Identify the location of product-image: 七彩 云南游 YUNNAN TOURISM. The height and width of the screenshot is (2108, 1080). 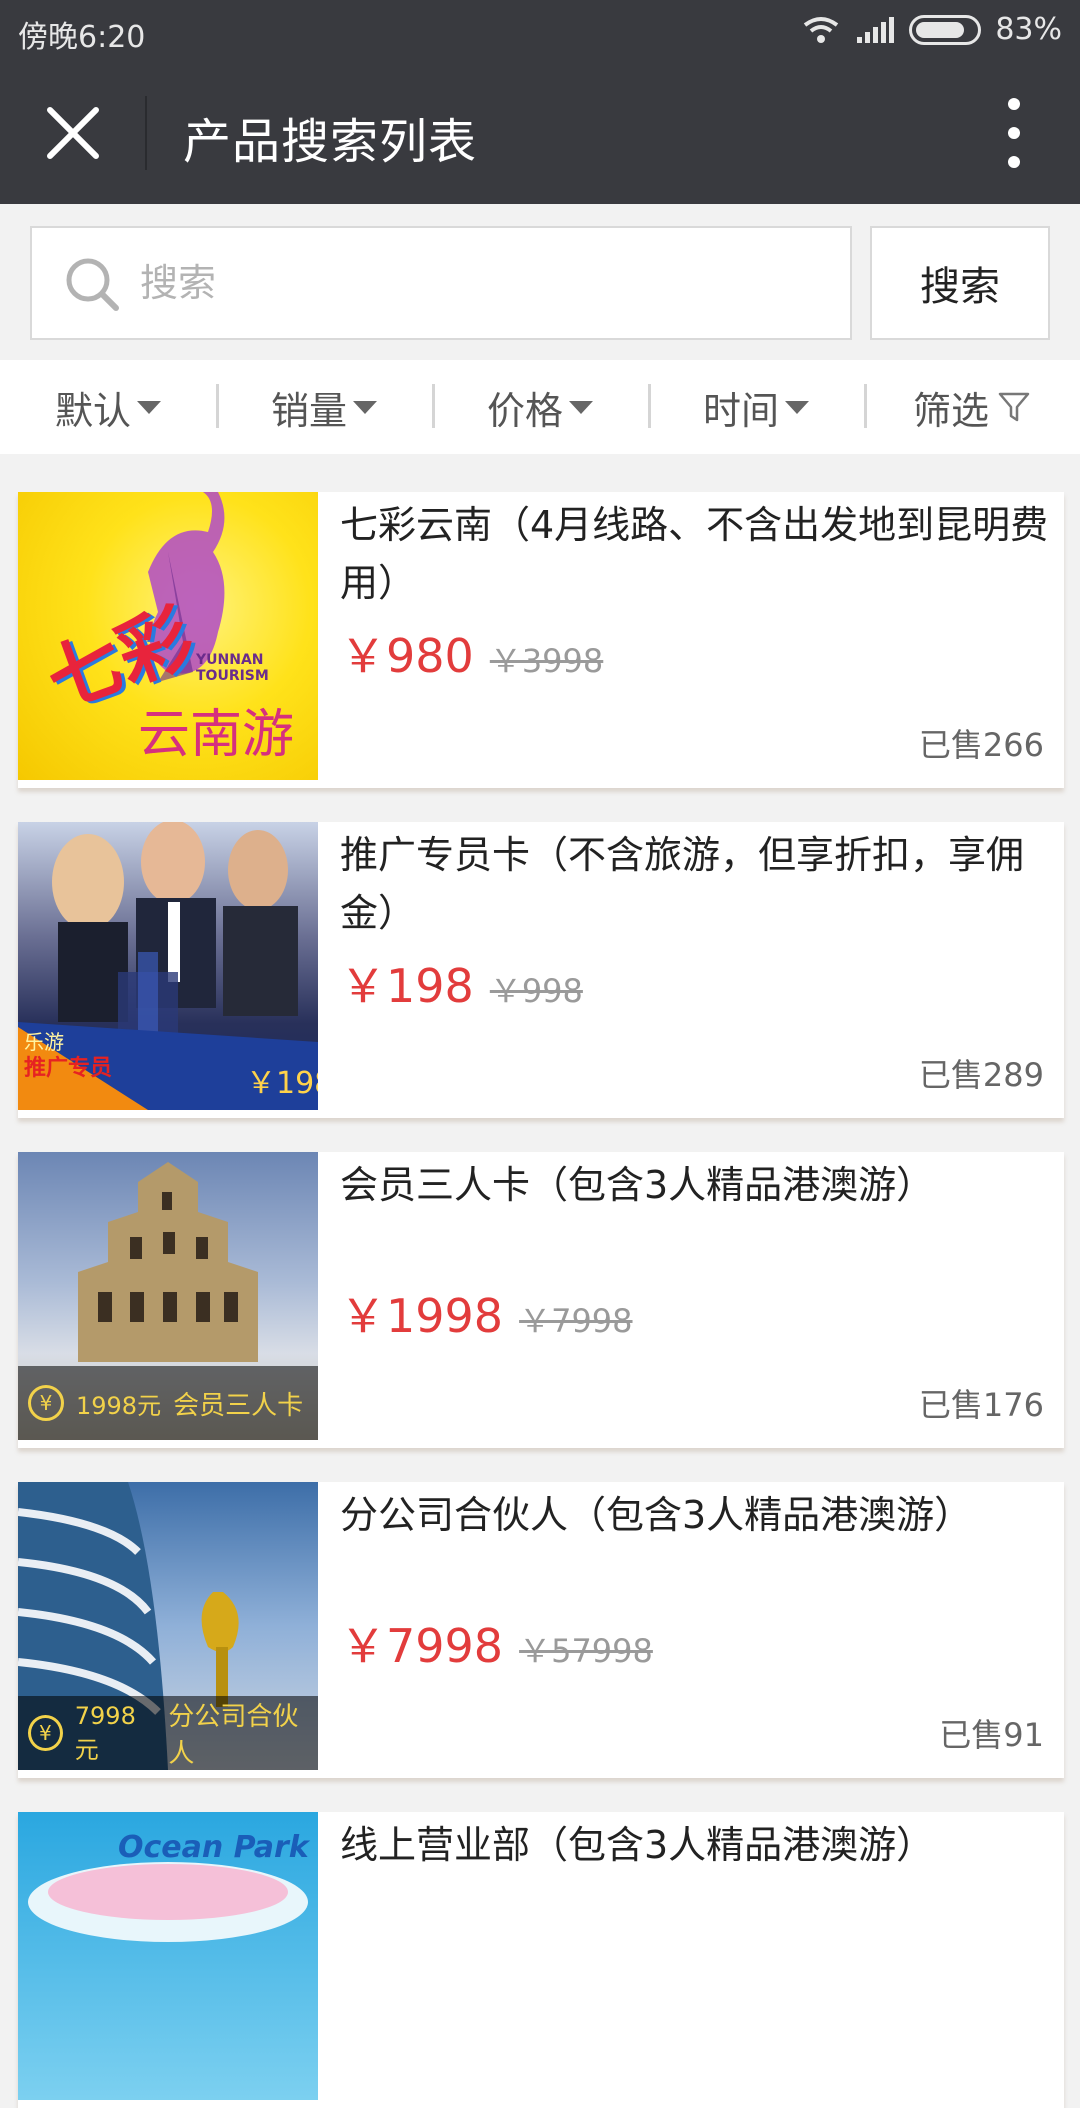
(168, 636).